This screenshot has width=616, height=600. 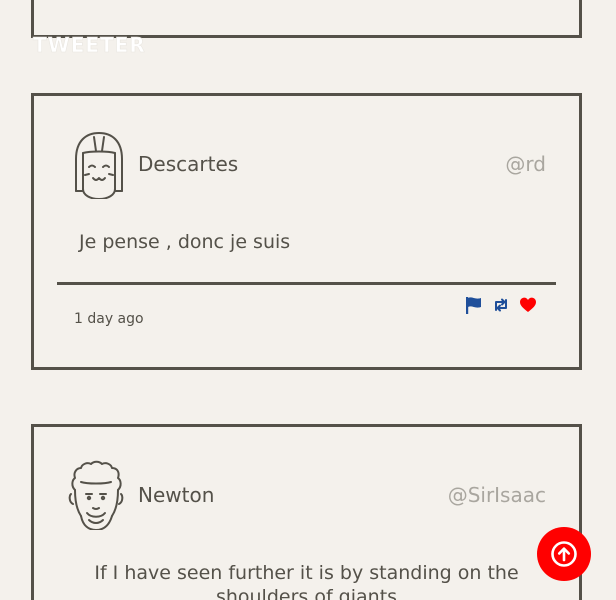 I want to click on tweet-actions, so click(x=501, y=305).